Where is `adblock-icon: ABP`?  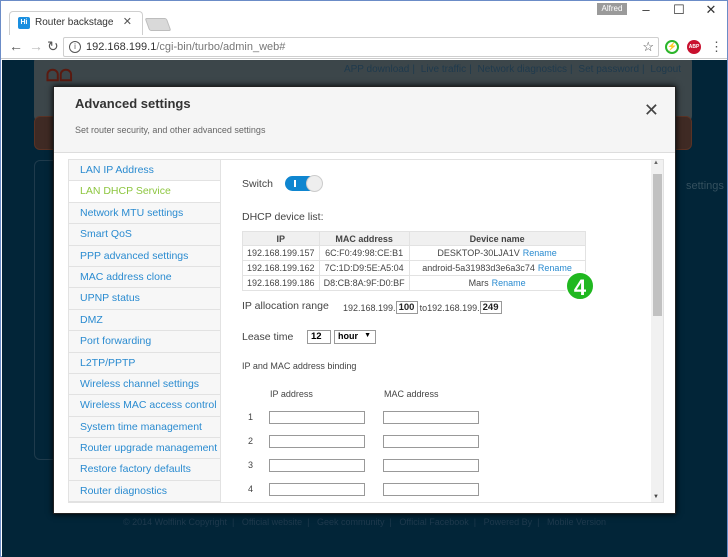 adblock-icon: ABP is located at coordinates (694, 47).